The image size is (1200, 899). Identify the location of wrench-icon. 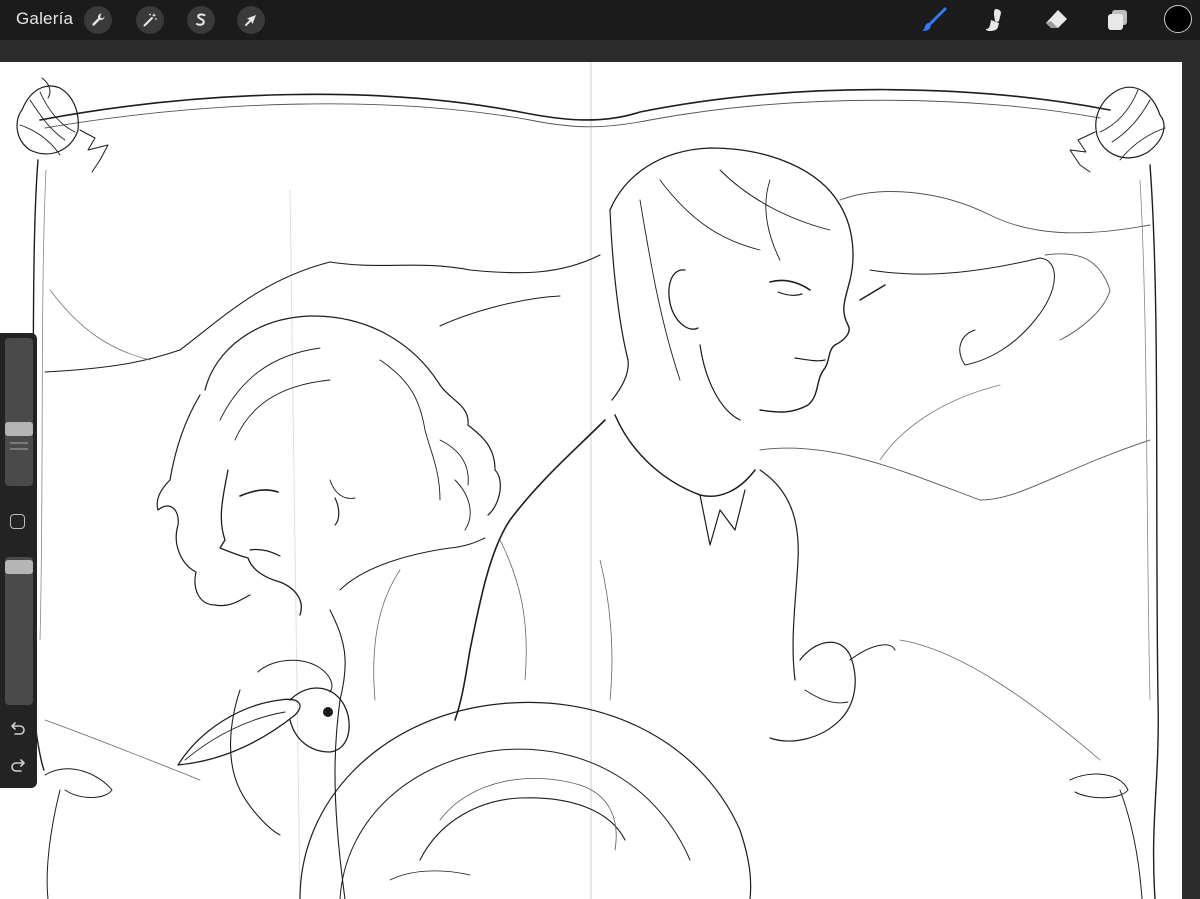
(98, 19).